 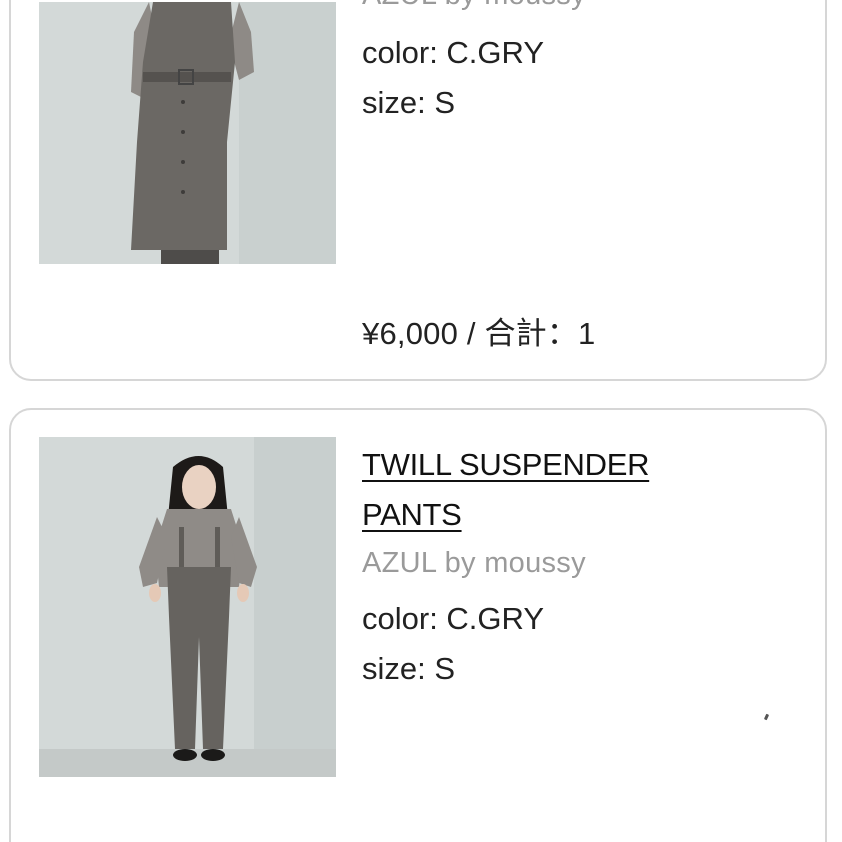 What do you see at coordinates (412, 514) in the screenshot?
I see `product-title-line2: PANTS` at bounding box center [412, 514].